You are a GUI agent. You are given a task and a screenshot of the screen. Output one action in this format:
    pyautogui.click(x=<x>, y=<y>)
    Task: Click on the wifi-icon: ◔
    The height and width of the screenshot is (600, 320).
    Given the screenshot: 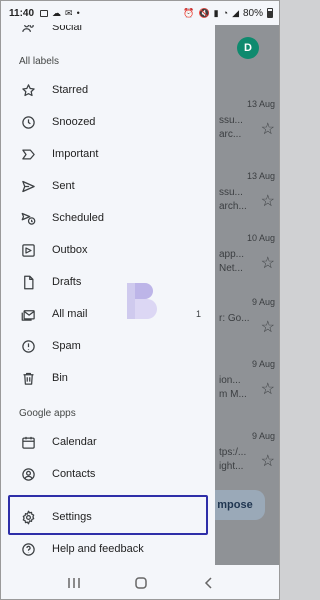 What is the action you would take?
    pyautogui.click(x=225, y=13)
    